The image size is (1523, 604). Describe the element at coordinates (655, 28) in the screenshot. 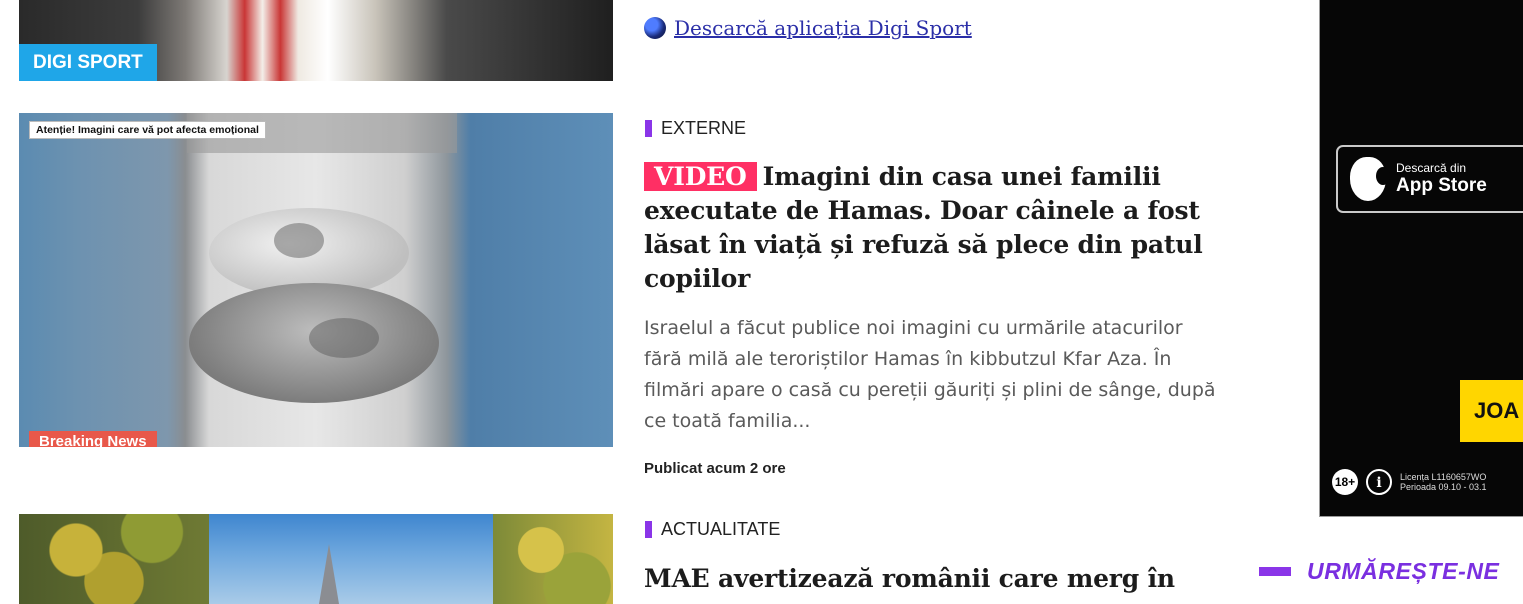

I see `digi-app-icon` at that location.